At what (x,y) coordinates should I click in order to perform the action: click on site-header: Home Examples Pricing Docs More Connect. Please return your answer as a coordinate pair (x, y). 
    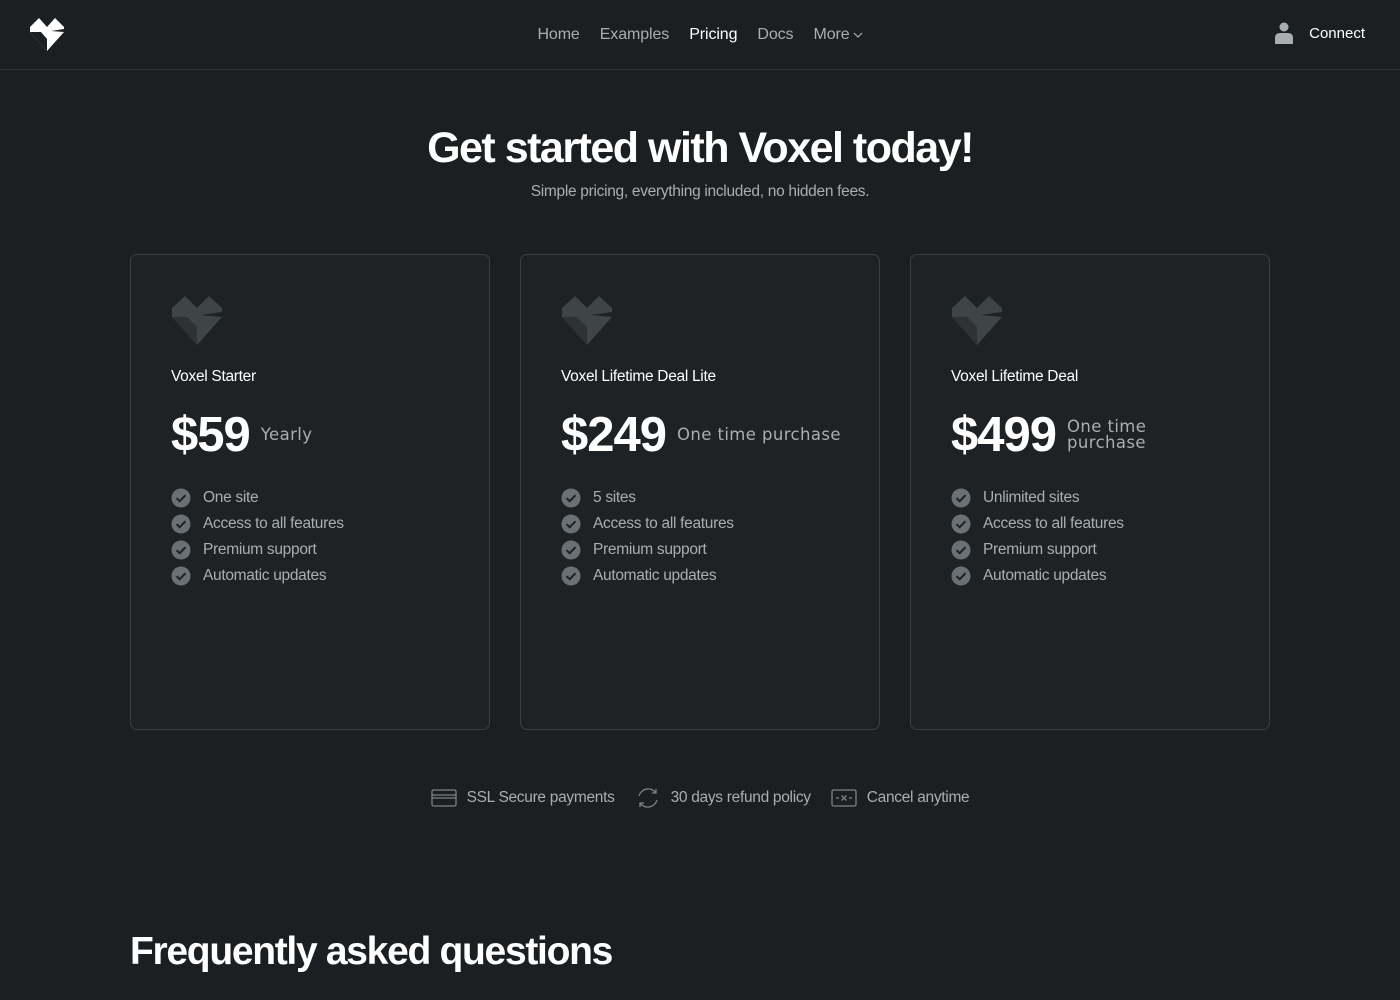
    Looking at the image, I should click on (700, 35).